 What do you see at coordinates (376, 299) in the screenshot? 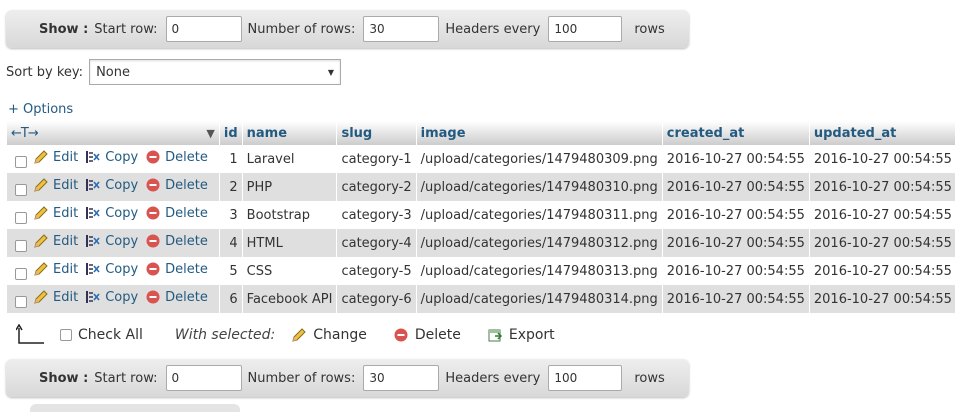
I see `cell-slug: category-6` at bounding box center [376, 299].